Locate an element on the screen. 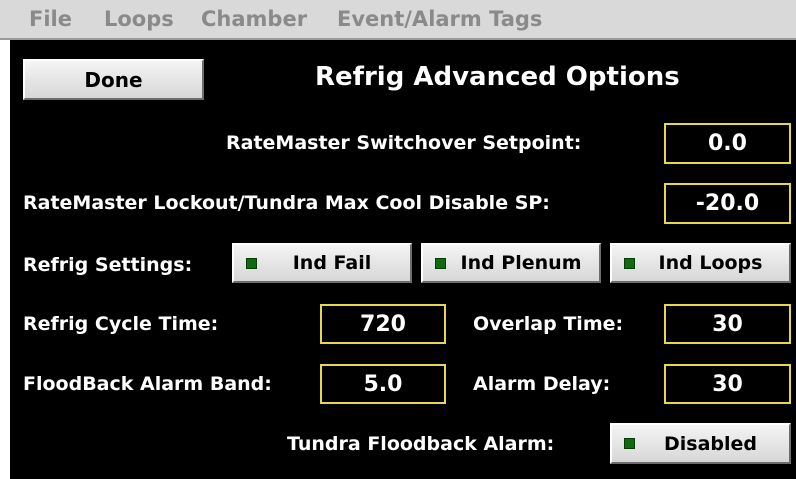 The height and width of the screenshot is (479, 796). tundra-floodback-button: Disabled is located at coordinates (700, 443).